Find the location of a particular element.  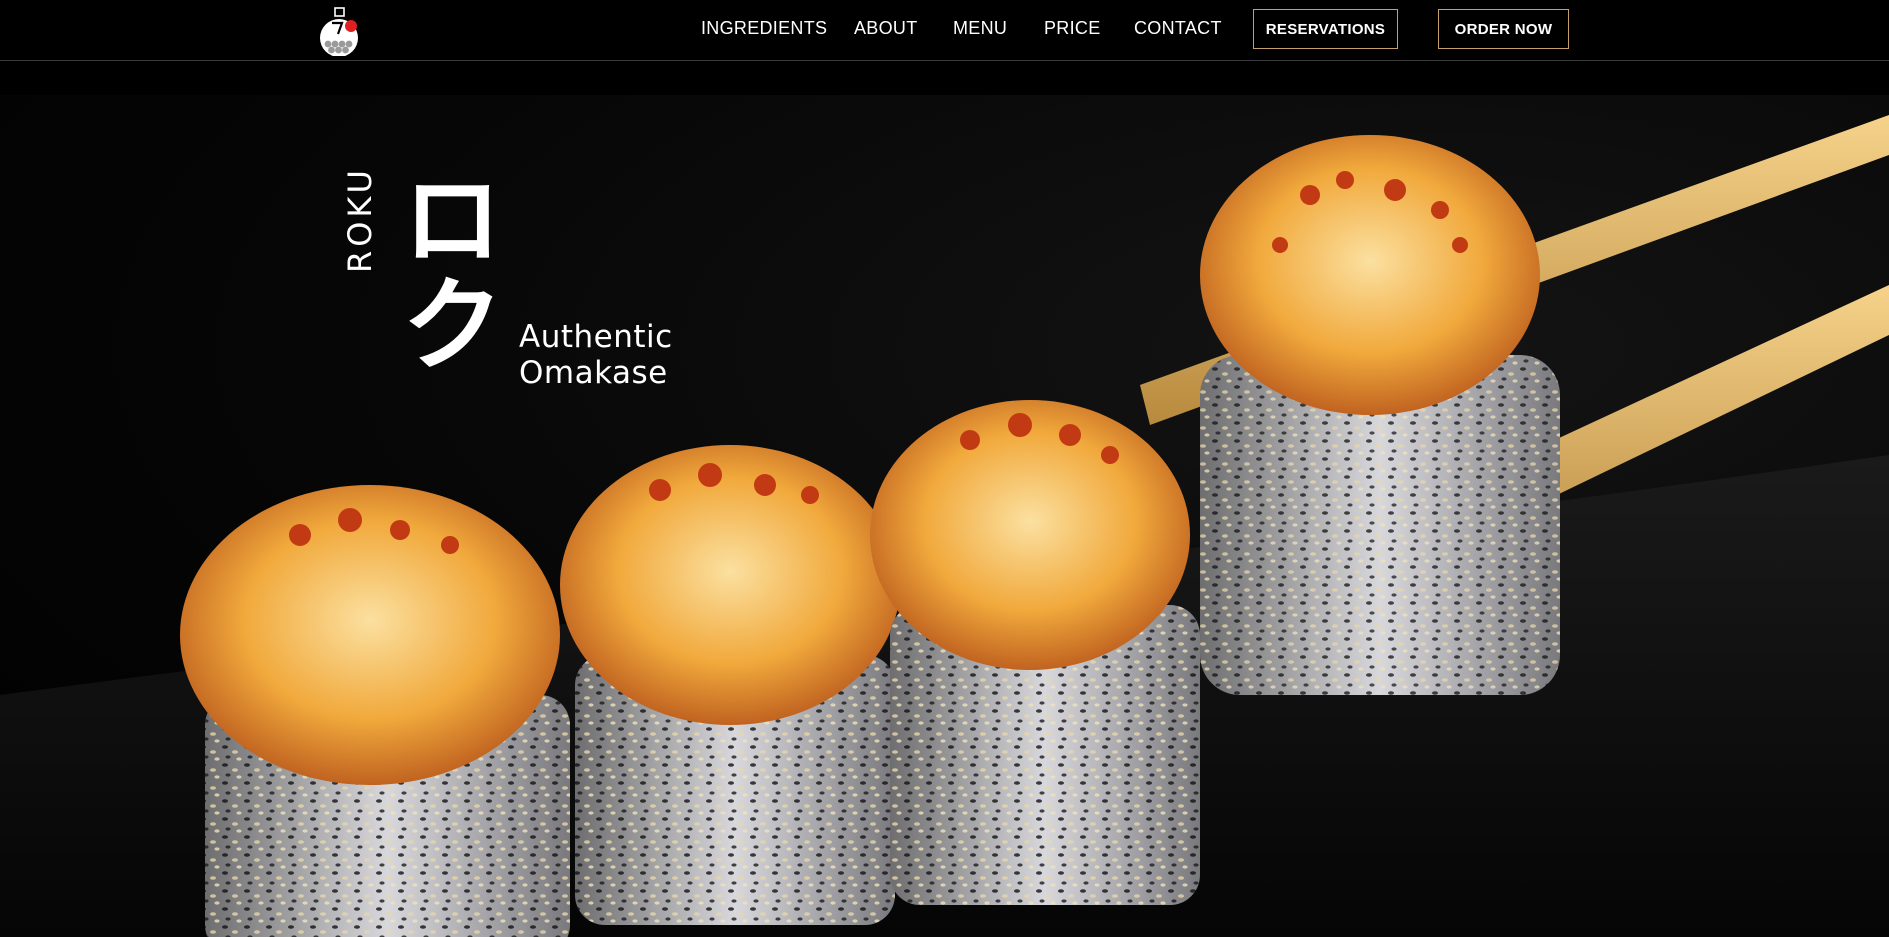

logo-icon is located at coordinates (339, 32).